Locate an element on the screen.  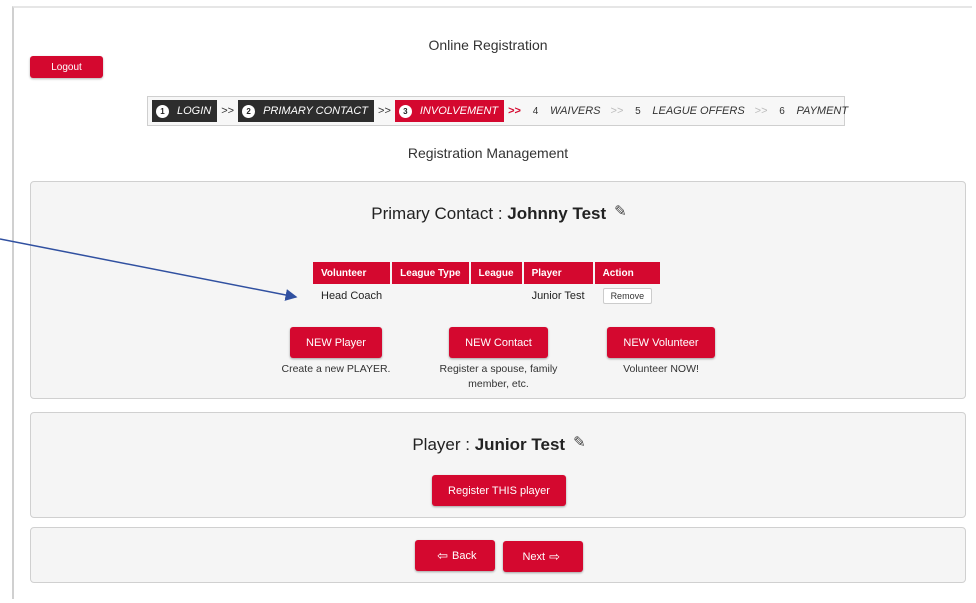
step-waivers: 4 WAIVERS is located at coordinates (566, 111).